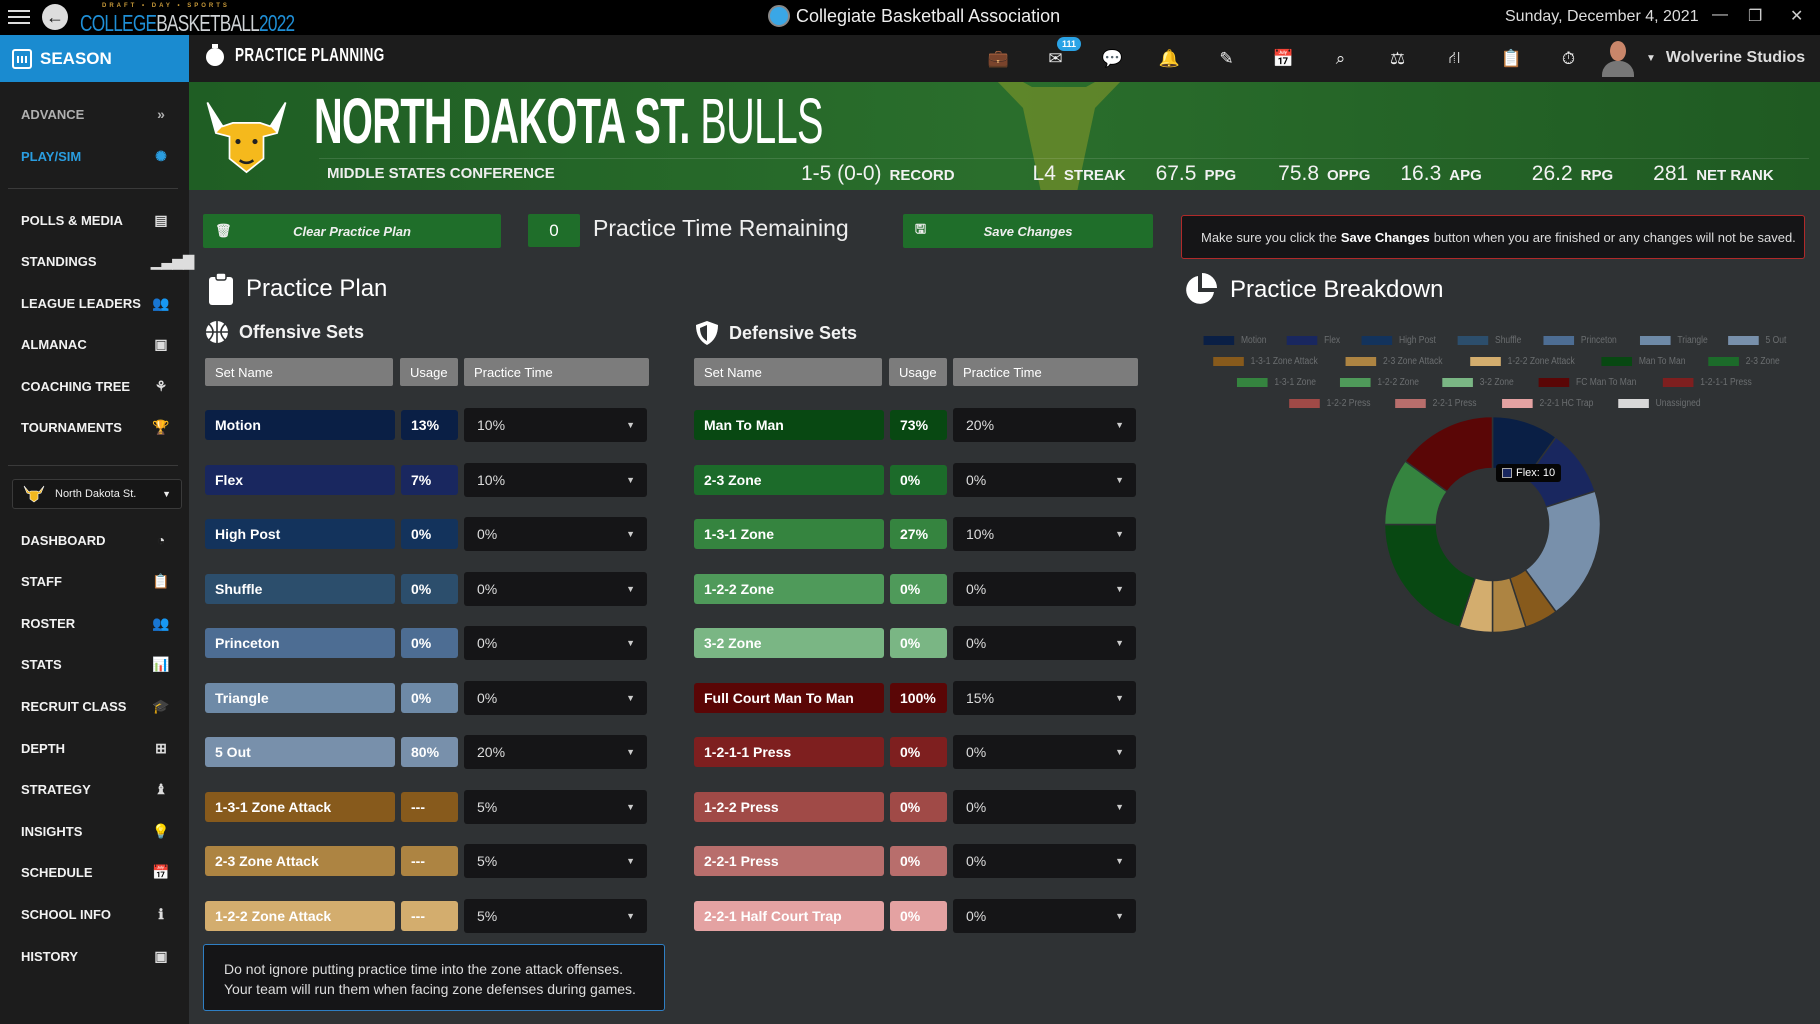 Image resolution: width=1820 pixels, height=1024 pixels. Describe the element at coordinates (487, 643) in the screenshot. I see `practice-time-value: 0%` at that location.